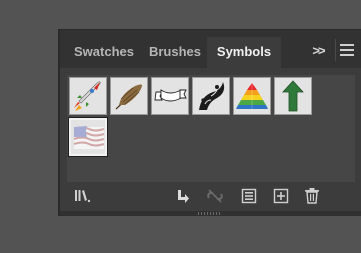 The image size is (361, 253). Describe the element at coordinates (215, 196) in the screenshot. I see `break-link-icon` at that location.